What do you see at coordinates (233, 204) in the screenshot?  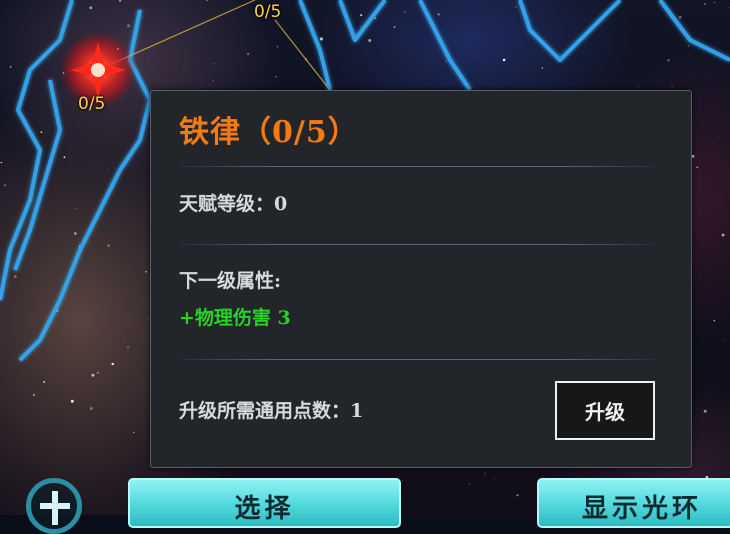 I see `talent-level-text: 天赋等级：0` at bounding box center [233, 204].